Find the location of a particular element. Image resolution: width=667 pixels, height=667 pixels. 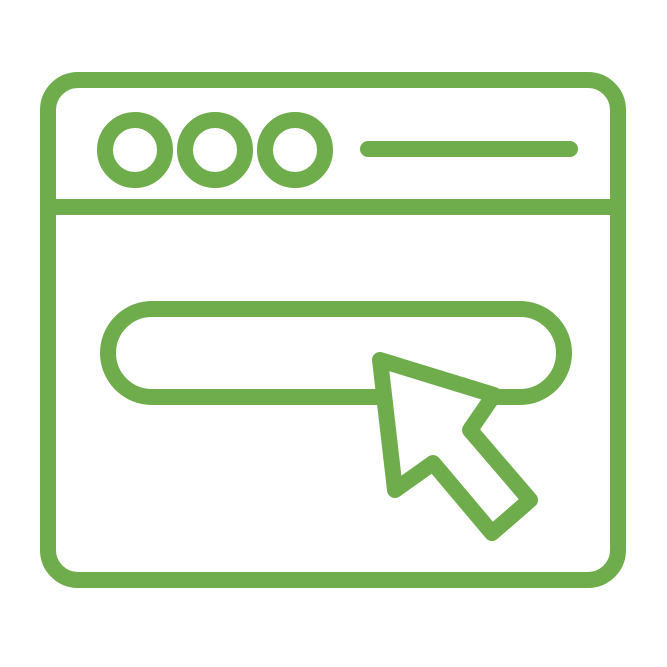

search-input-box is located at coordinates (336, 353).